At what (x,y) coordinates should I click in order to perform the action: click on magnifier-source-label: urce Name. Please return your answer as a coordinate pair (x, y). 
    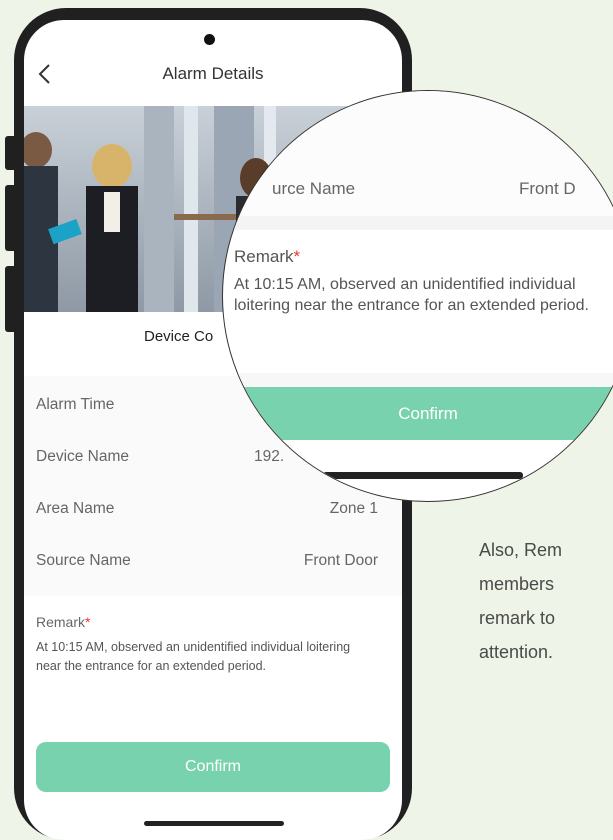
    Looking at the image, I should click on (314, 188).